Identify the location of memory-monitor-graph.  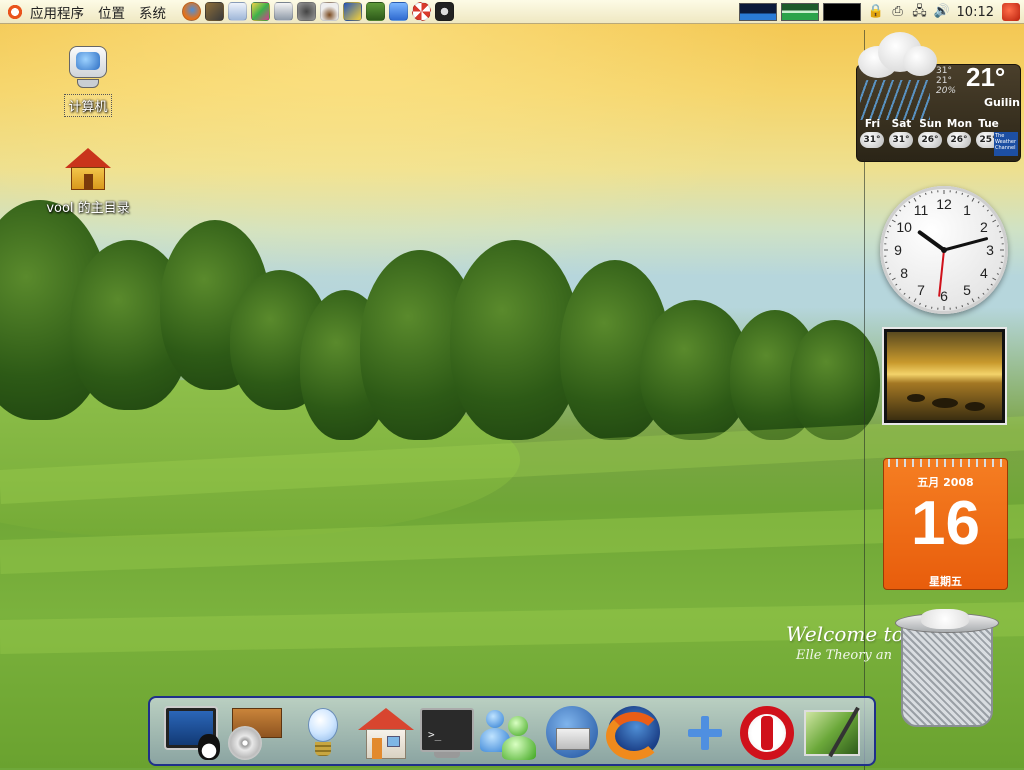
(800, 12).